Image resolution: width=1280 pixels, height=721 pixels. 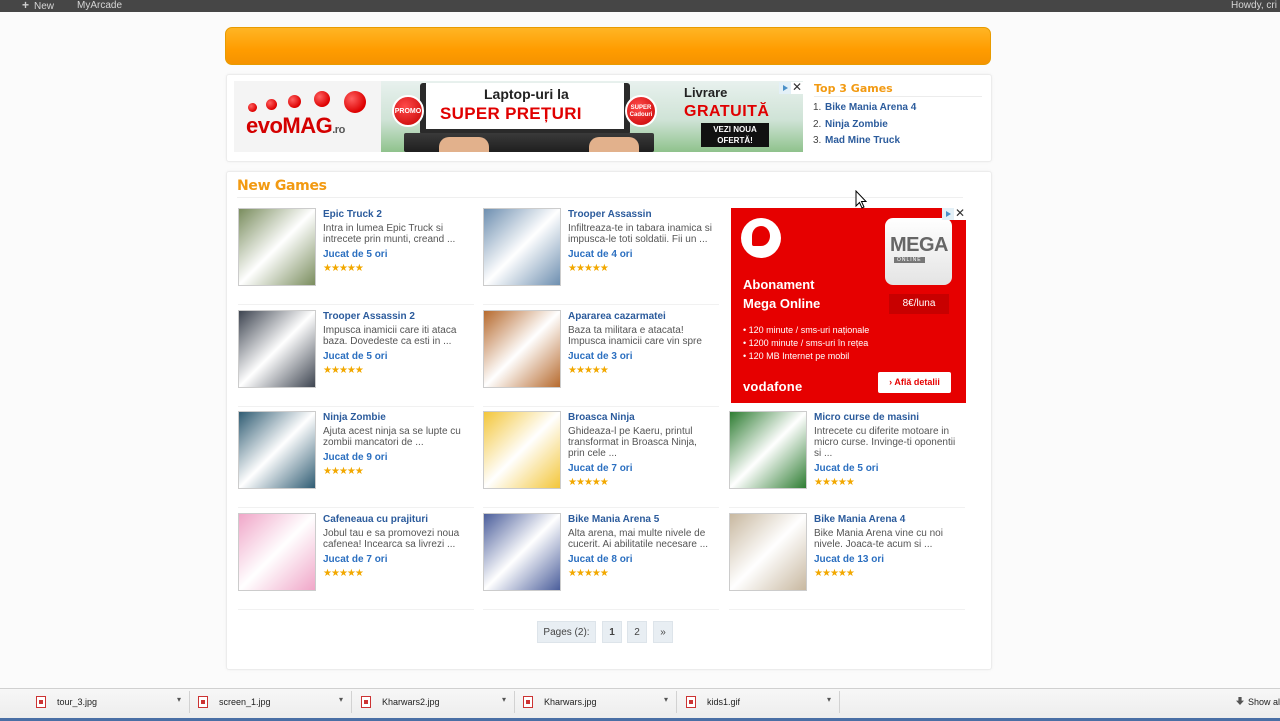 I want to click on top3-item: 2. Ninja Zombie, so click(x=850, y=124).